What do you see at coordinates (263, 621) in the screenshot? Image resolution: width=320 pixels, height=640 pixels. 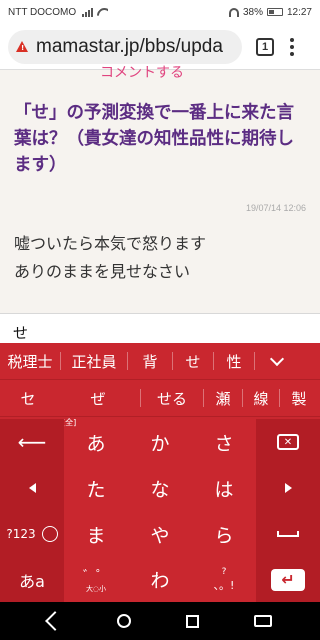 I see `keyboard-icon` at bounding box center [263, 621].